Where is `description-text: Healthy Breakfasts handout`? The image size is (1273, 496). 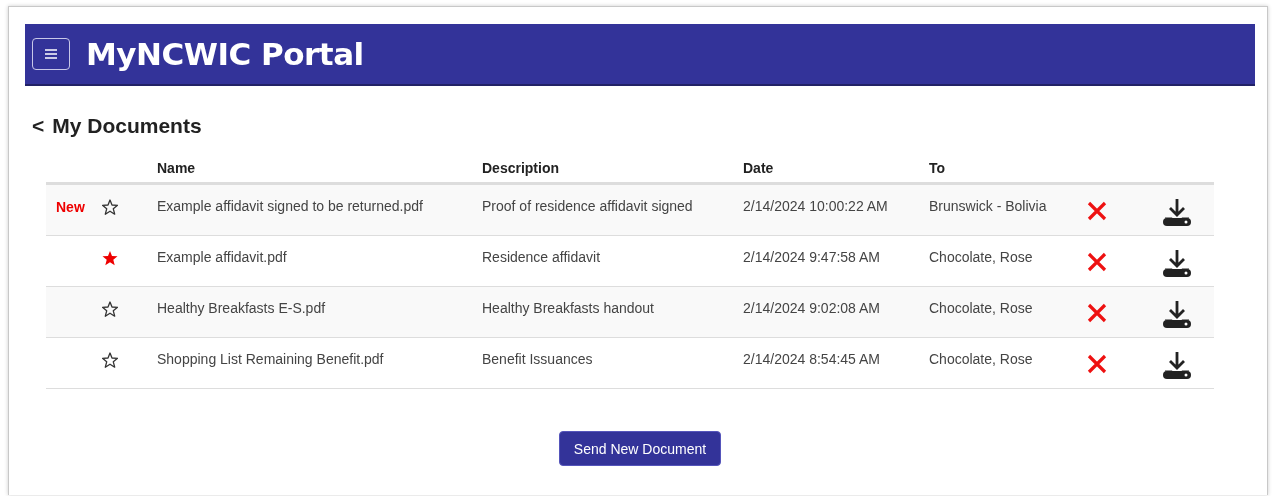
description-text: Healthy Breakfasts handout is located at coordinates (568, 308).